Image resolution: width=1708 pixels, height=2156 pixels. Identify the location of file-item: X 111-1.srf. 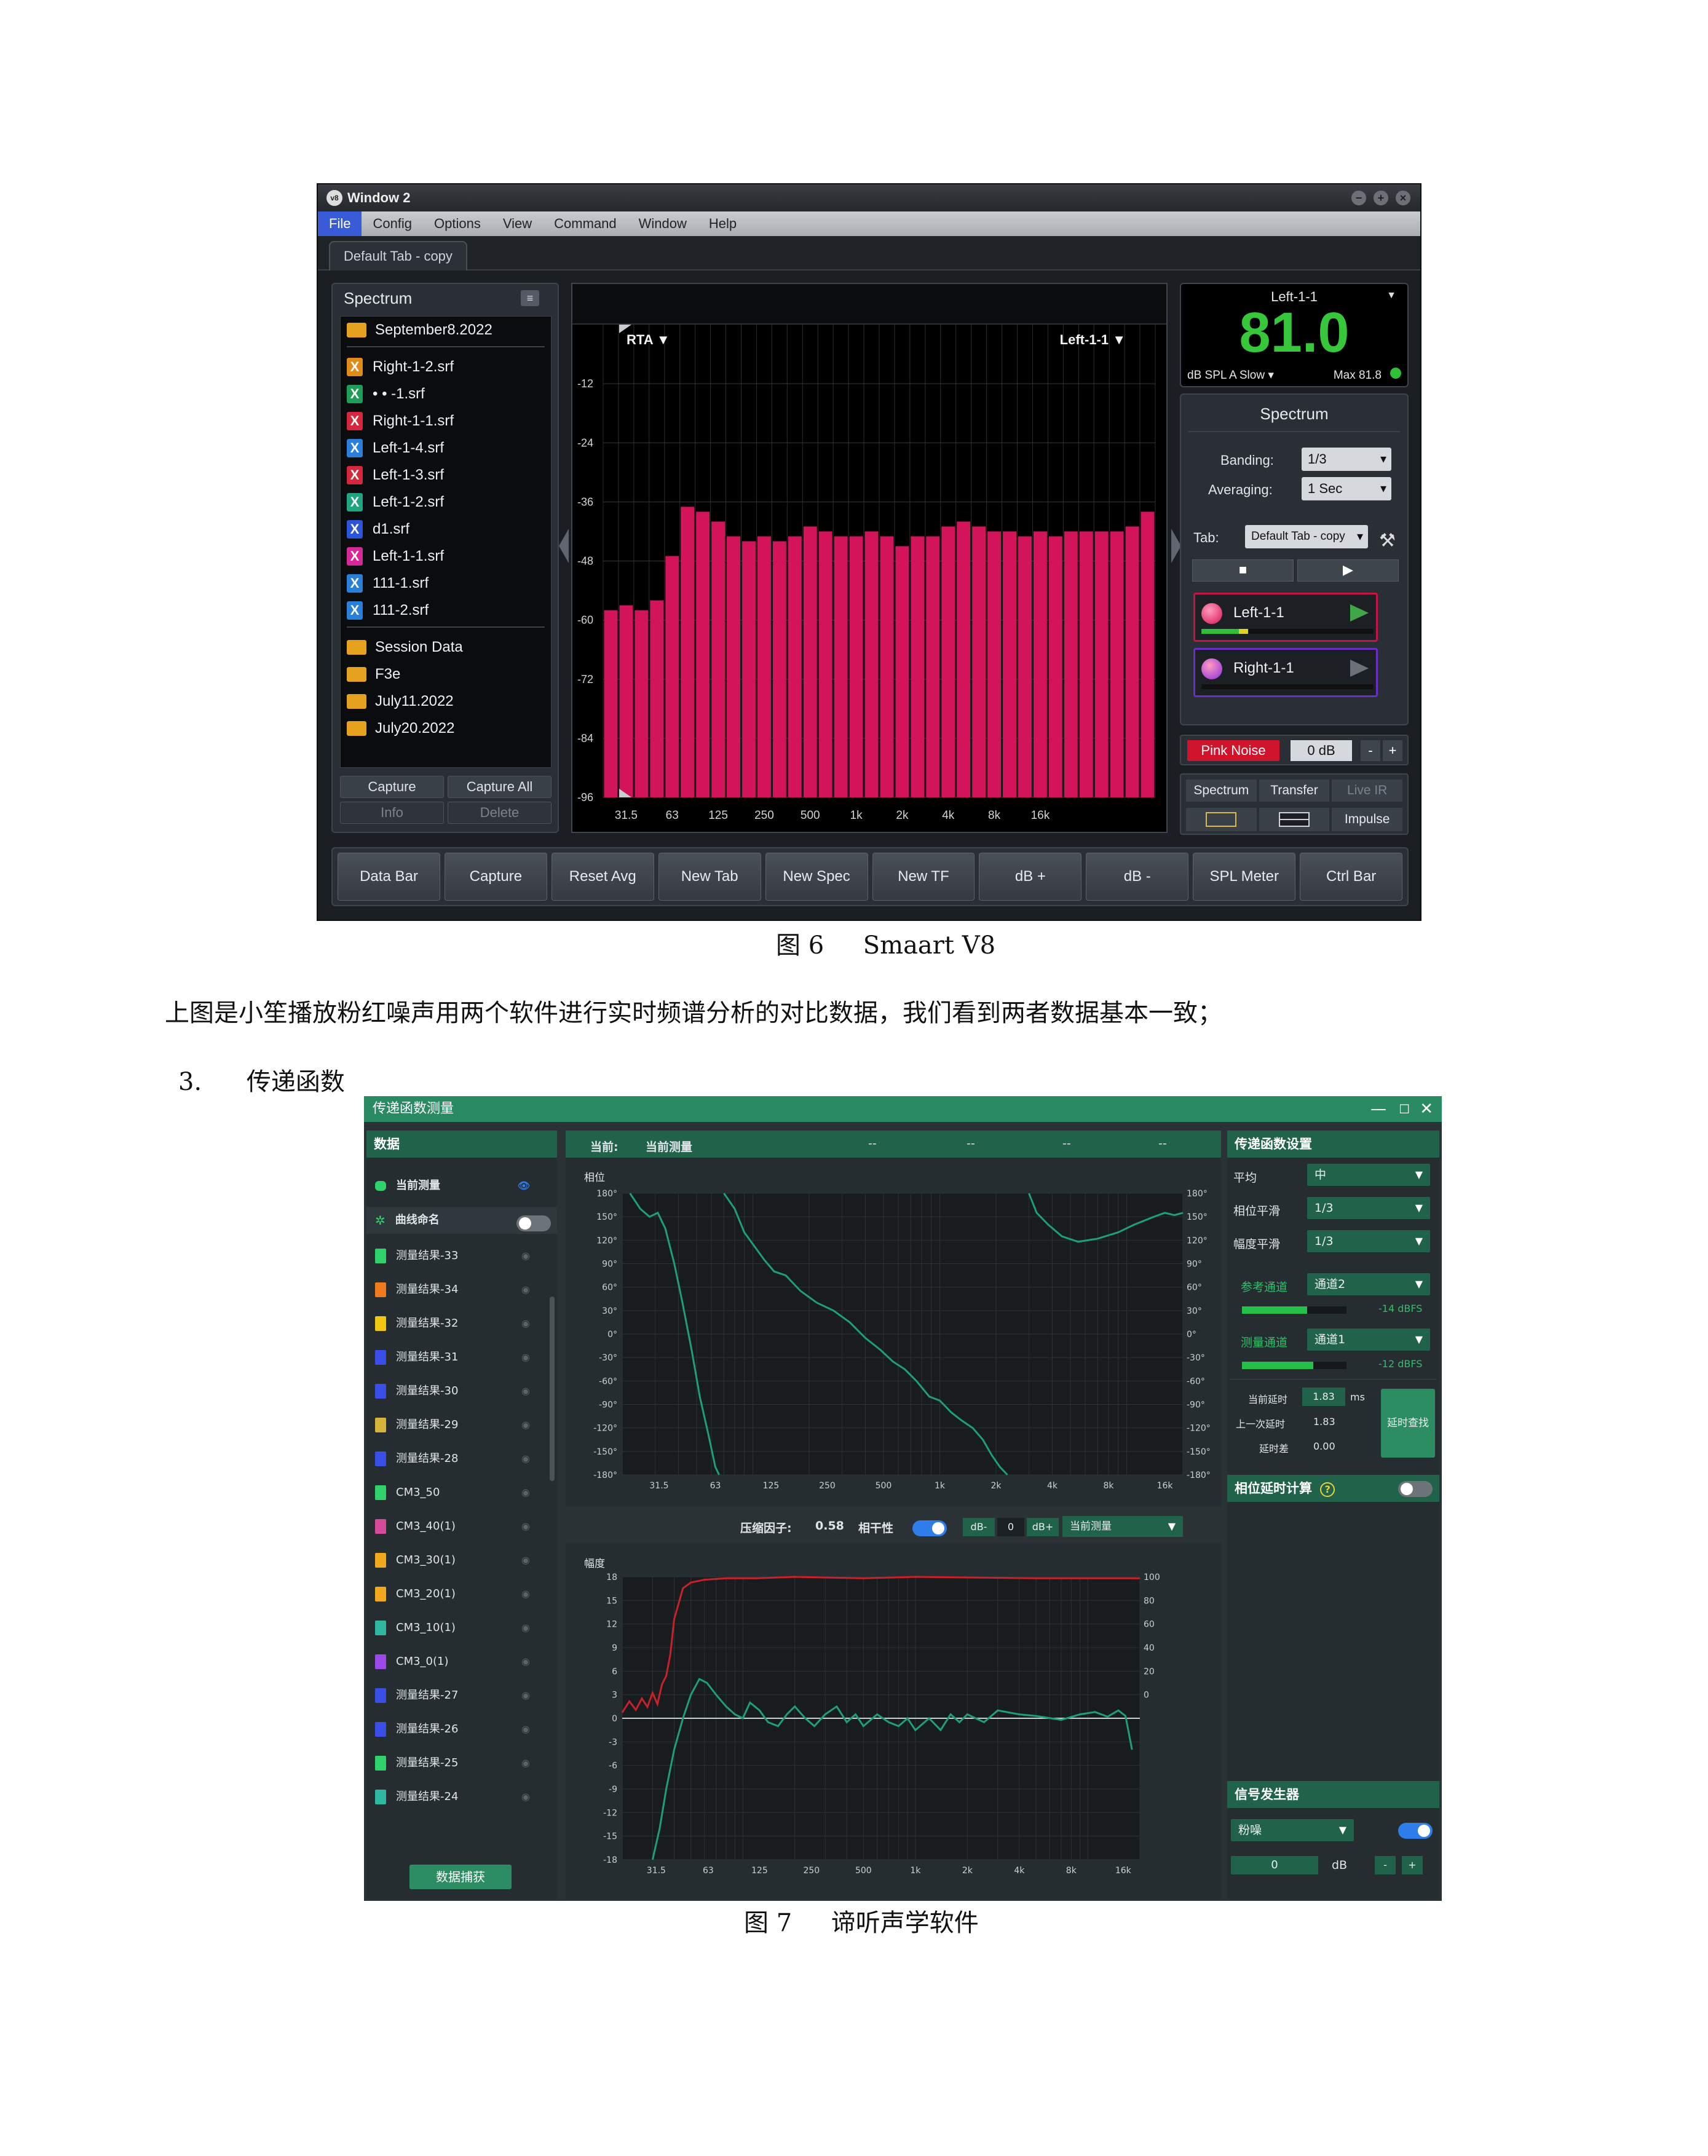
(446, 583).